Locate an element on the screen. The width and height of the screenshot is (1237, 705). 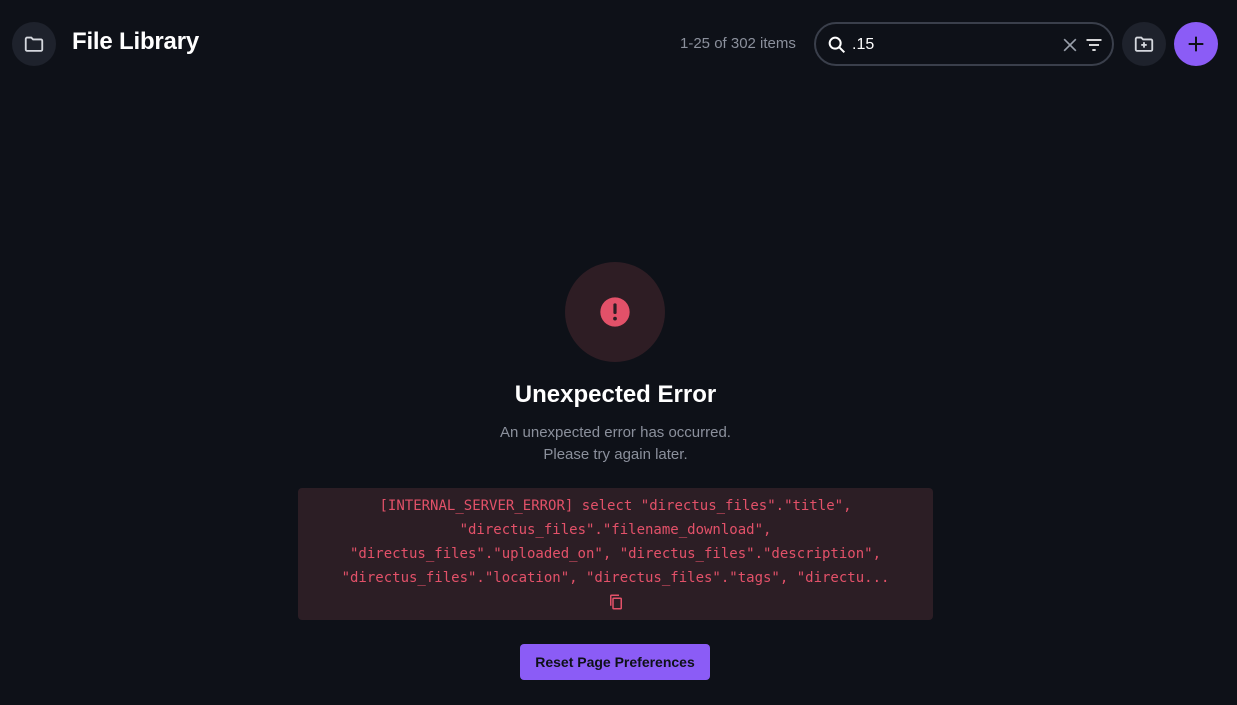
folder-plus-icon is located at coordinates (1144, 44).